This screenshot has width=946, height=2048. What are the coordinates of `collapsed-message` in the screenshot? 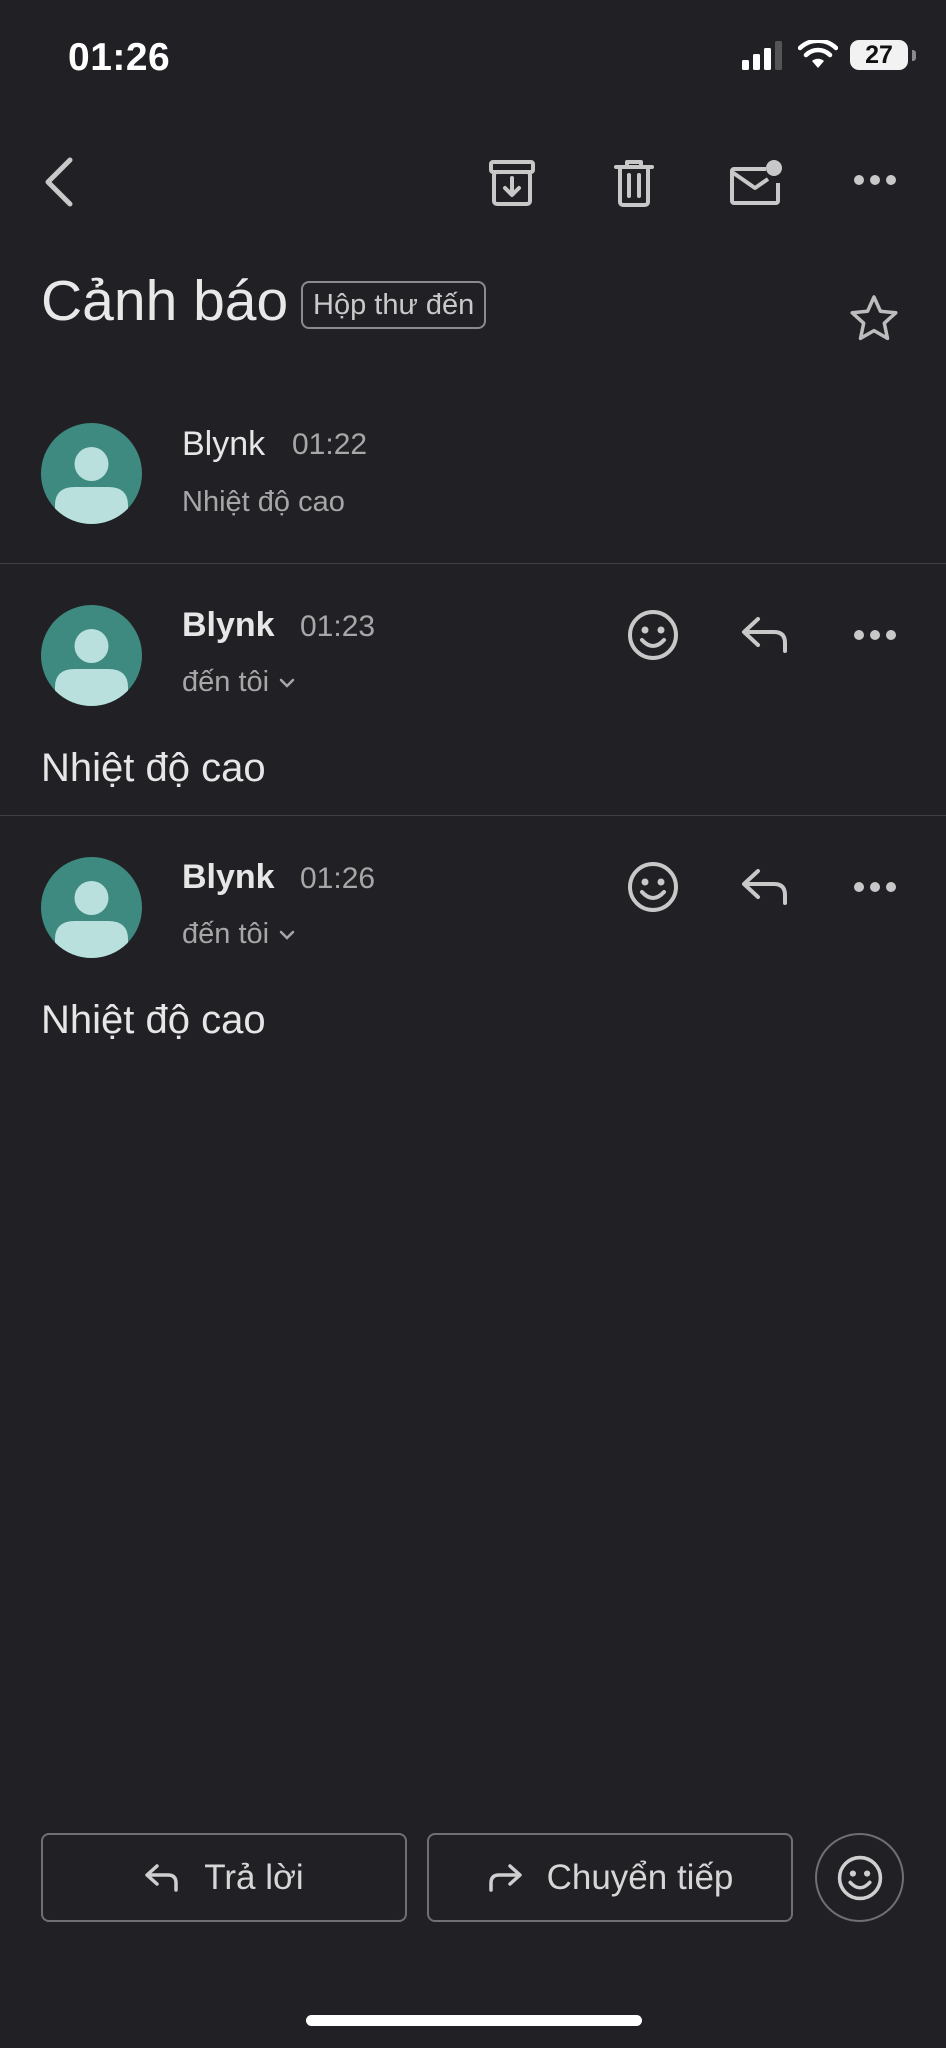 It's located at (473, 481).